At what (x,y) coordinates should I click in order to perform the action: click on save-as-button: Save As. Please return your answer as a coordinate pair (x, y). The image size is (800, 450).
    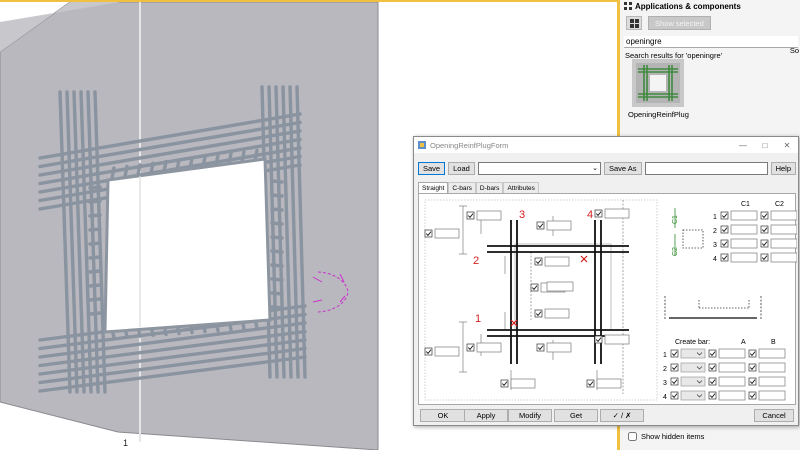
    Looking at the image, I should click on (623, 168).